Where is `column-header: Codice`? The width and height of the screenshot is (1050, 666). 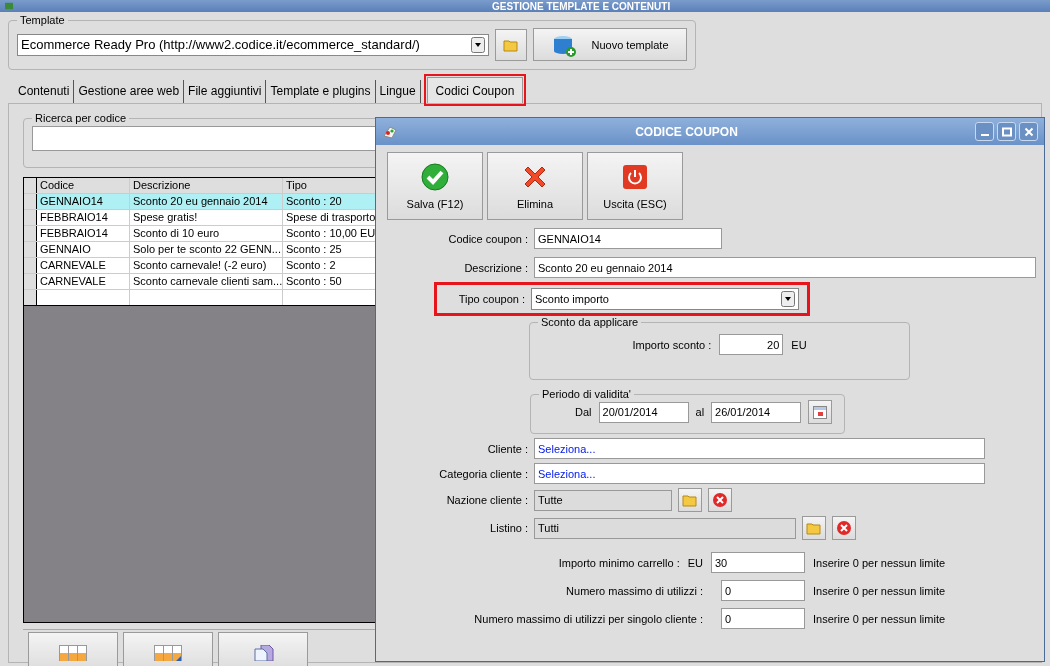
column-header: Codice is located at coordinates (83, 185).